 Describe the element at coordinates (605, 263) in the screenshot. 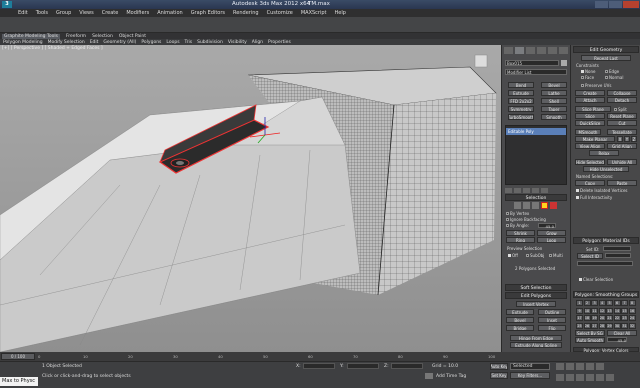

I see `material-name-dropdown` at that location.